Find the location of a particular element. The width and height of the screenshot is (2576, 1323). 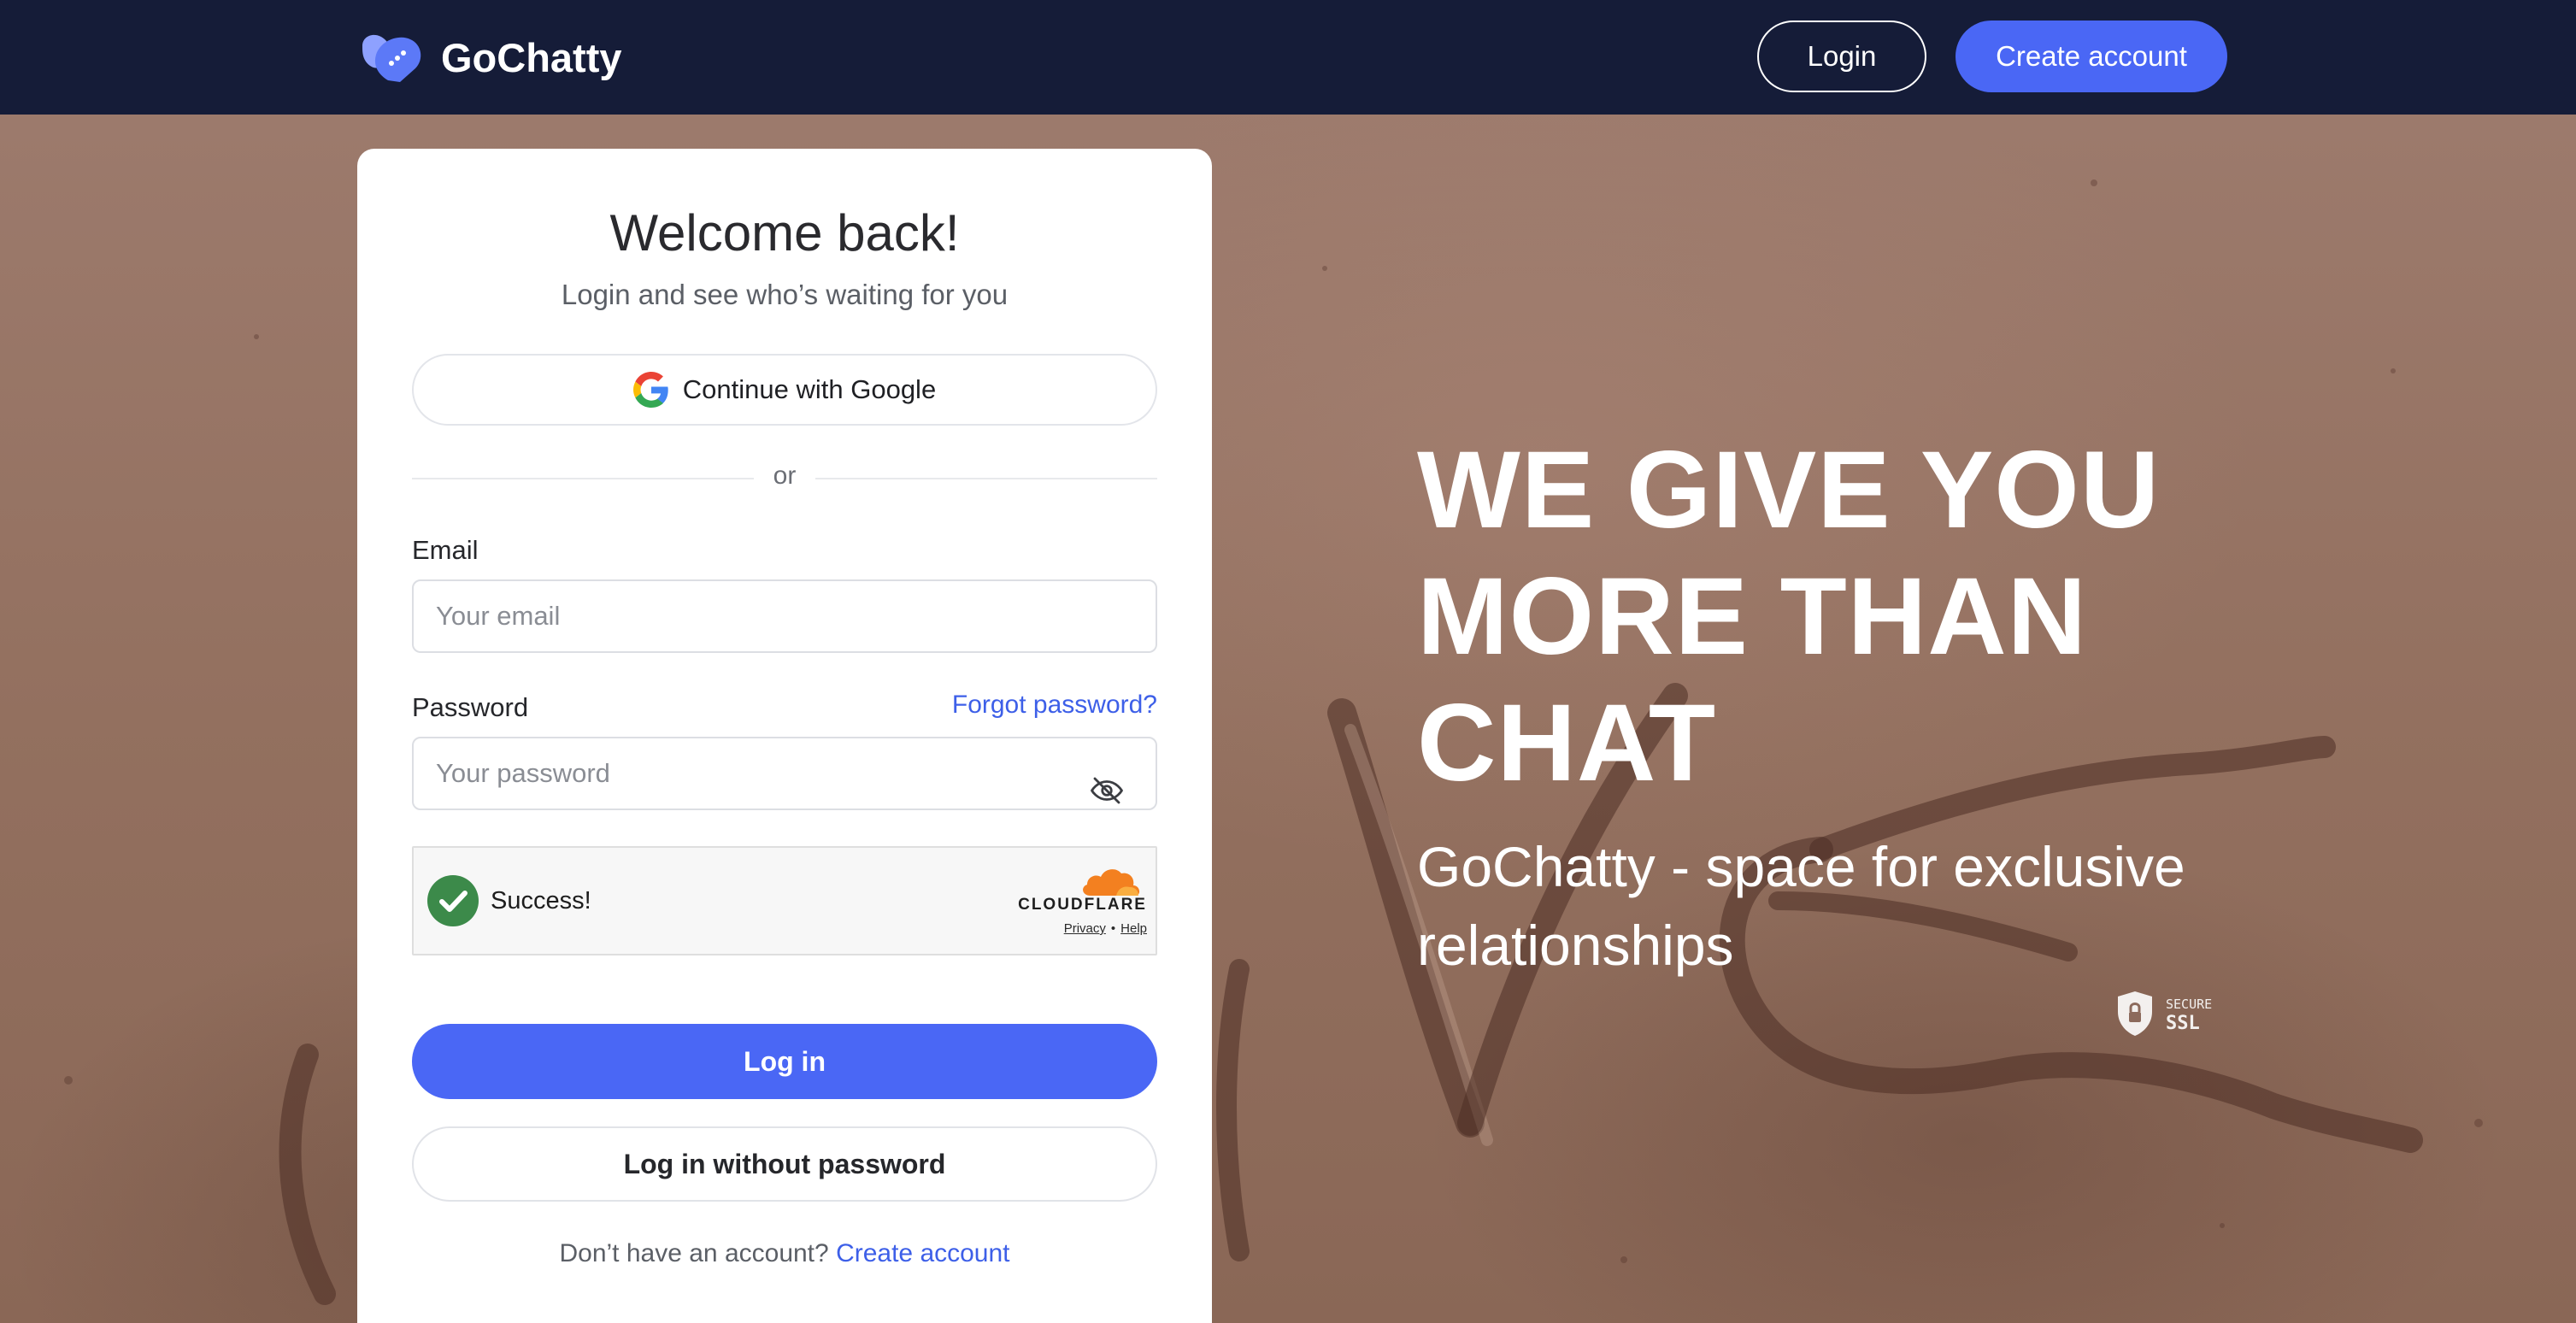

hero-headline-line: MORE THAN is located at coordinates (1753, 617).